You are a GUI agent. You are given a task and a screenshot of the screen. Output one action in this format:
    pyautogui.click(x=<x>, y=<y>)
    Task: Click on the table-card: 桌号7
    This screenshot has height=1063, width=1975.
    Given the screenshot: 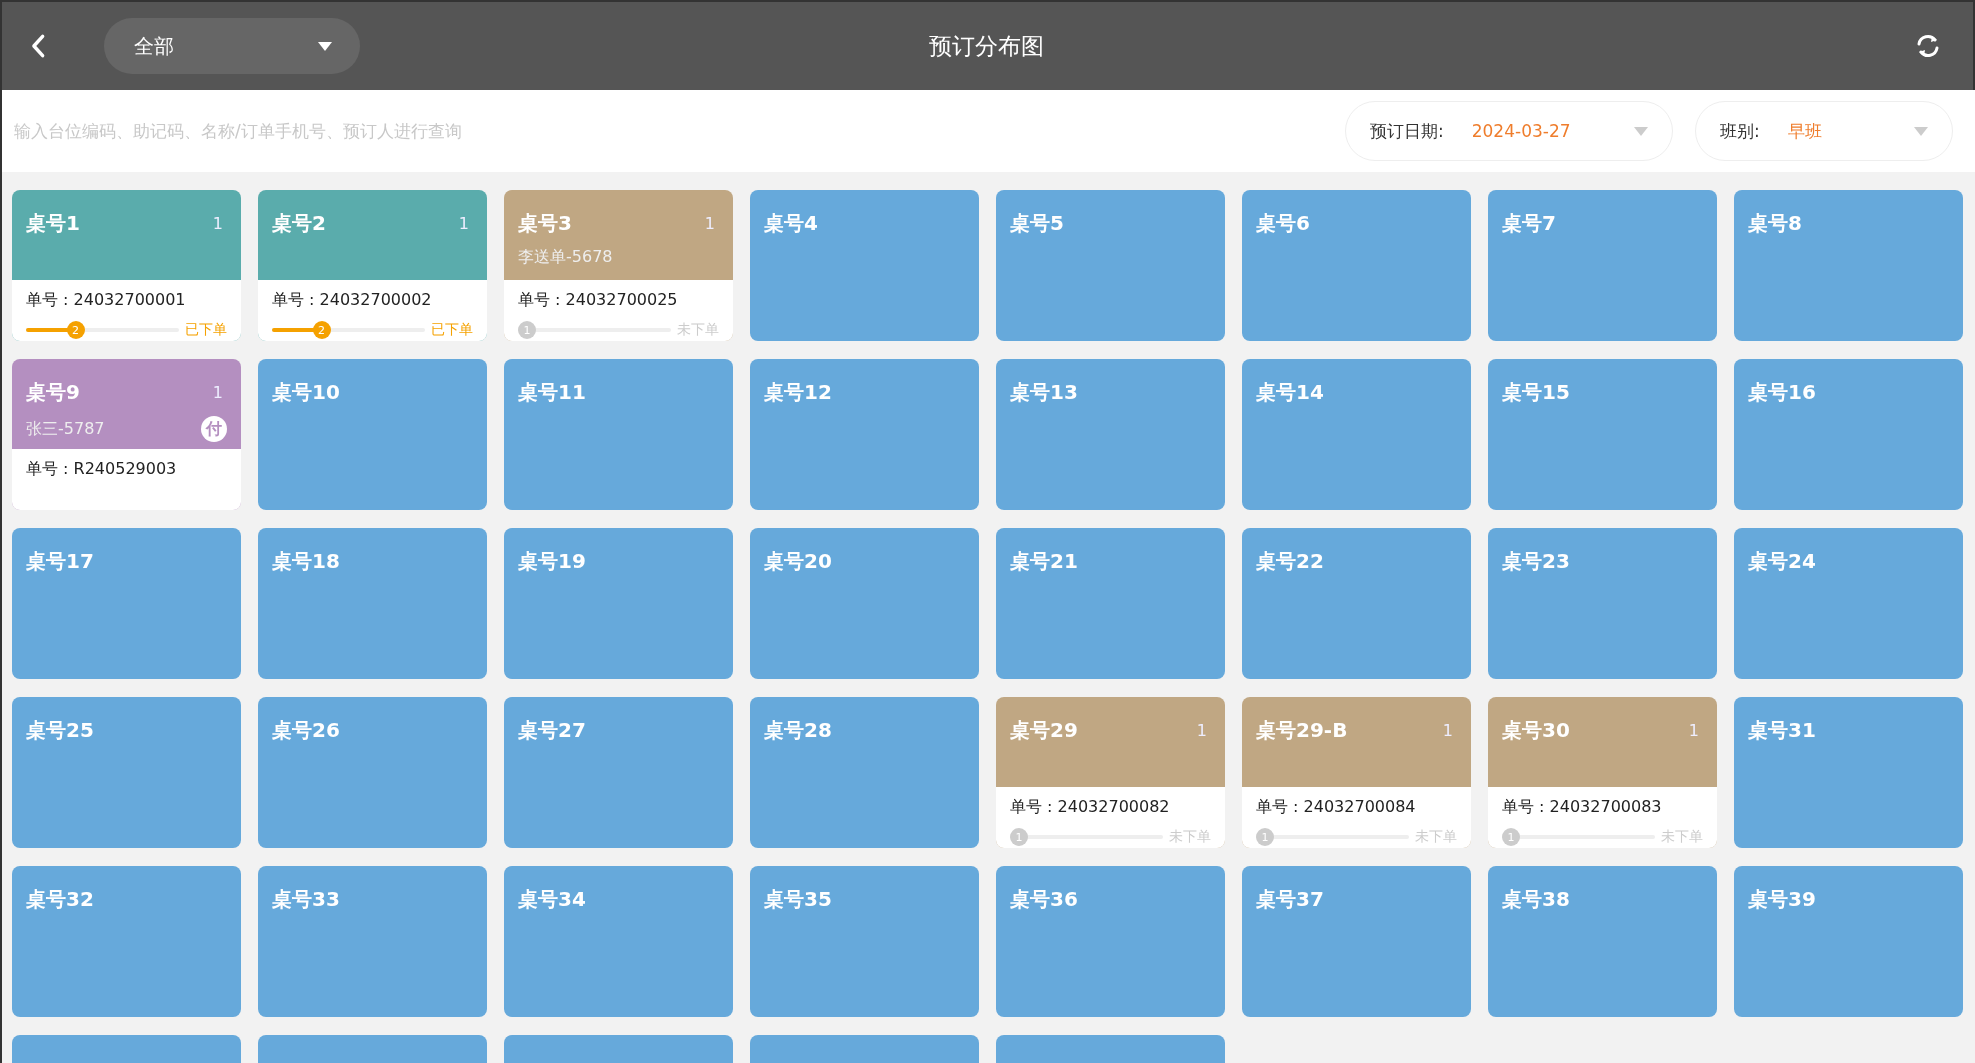 What is the action you would take?
    pyautogui.click(x=1602, y=265)
    